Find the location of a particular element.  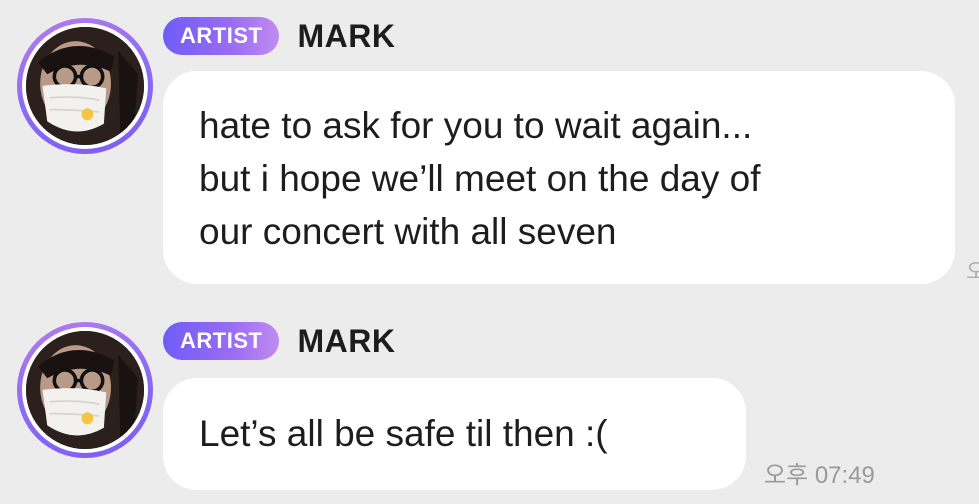

message-timestamp: 오후 07:49 is located at coordinates (819, 475).